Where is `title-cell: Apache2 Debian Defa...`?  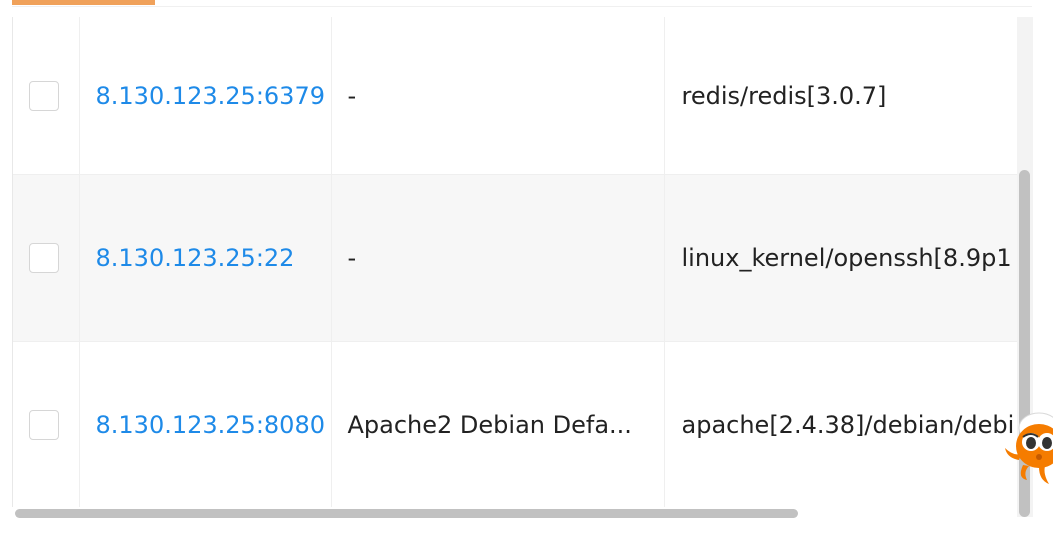 title-cell: Apache2 Debian Defa... is located at coordinates (498, 424).